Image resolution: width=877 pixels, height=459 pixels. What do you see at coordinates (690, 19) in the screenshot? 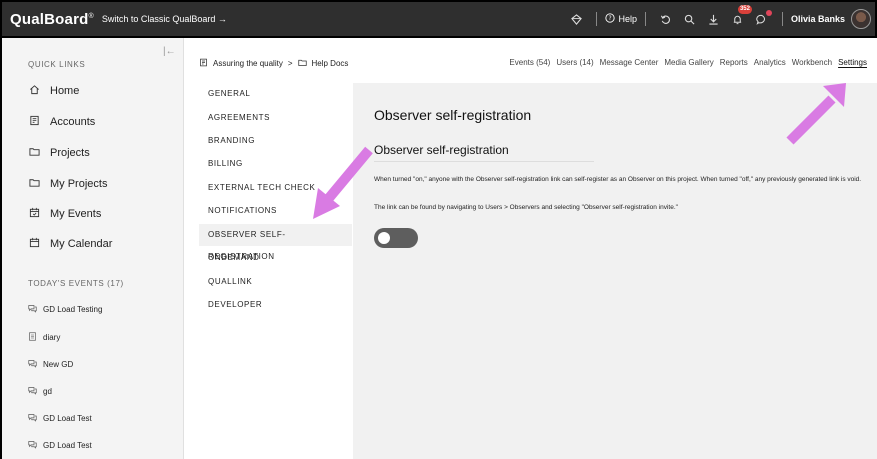
I see `search-icon` at bounding box center [690, 19].